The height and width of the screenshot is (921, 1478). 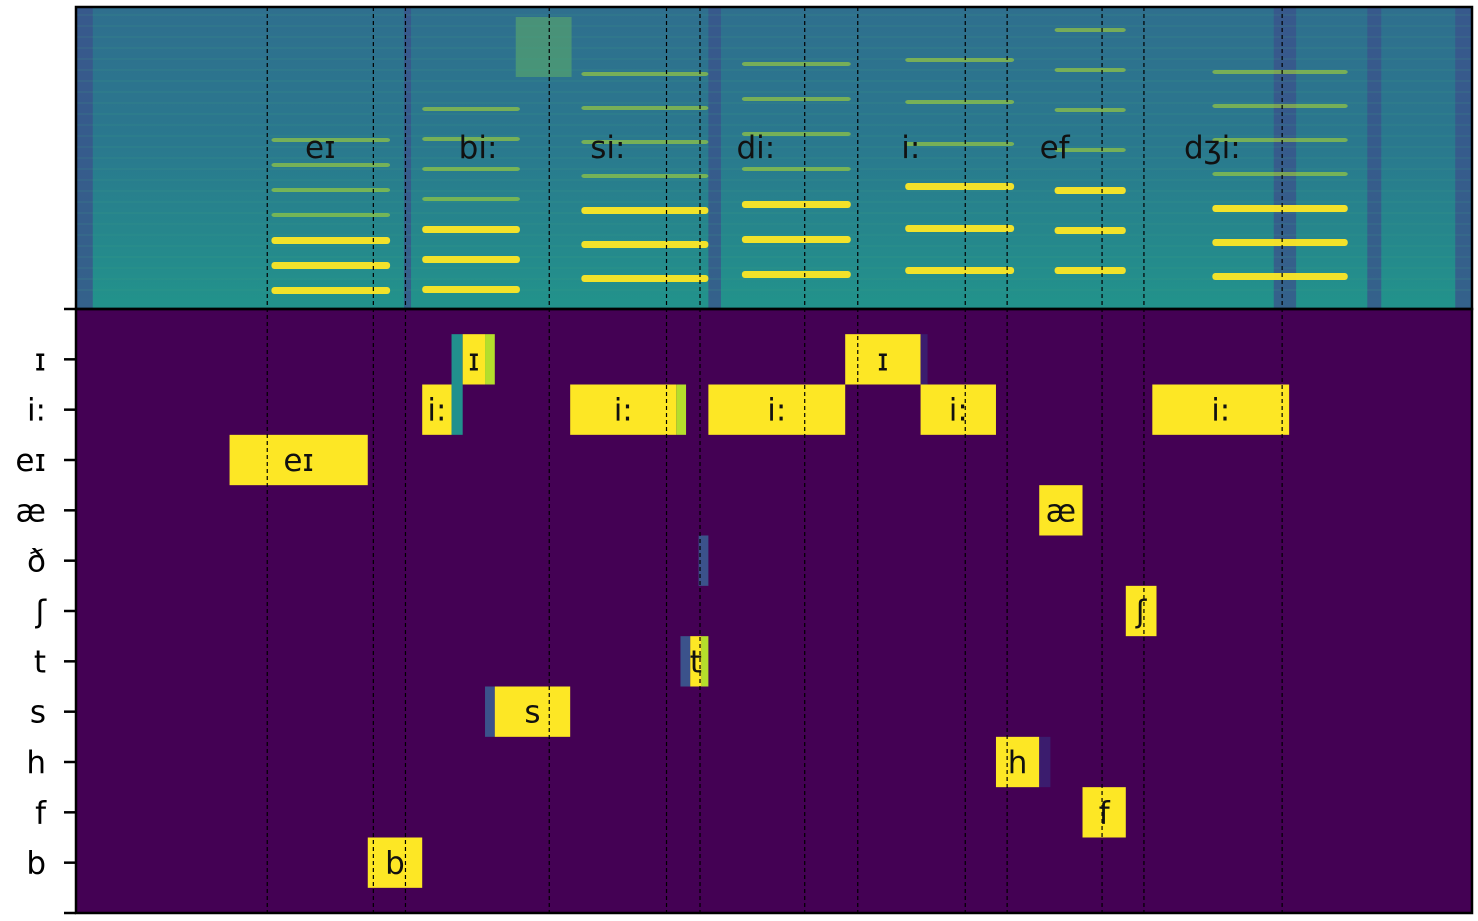 I want to click on y-tick-label: ð, so click(x=36, y=562).